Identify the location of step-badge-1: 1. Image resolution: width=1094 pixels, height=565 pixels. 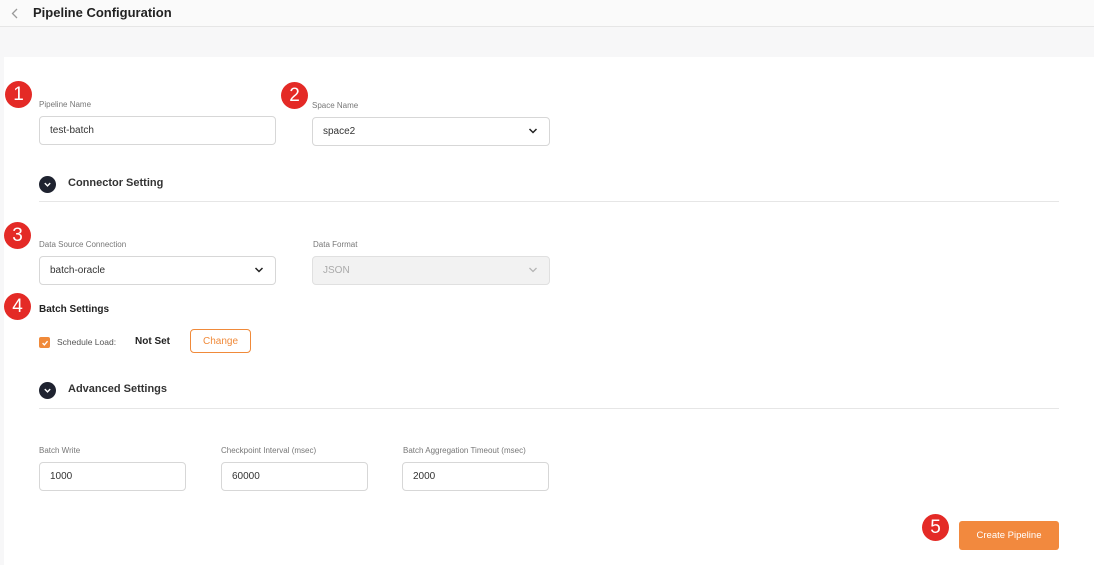
(18, 94).